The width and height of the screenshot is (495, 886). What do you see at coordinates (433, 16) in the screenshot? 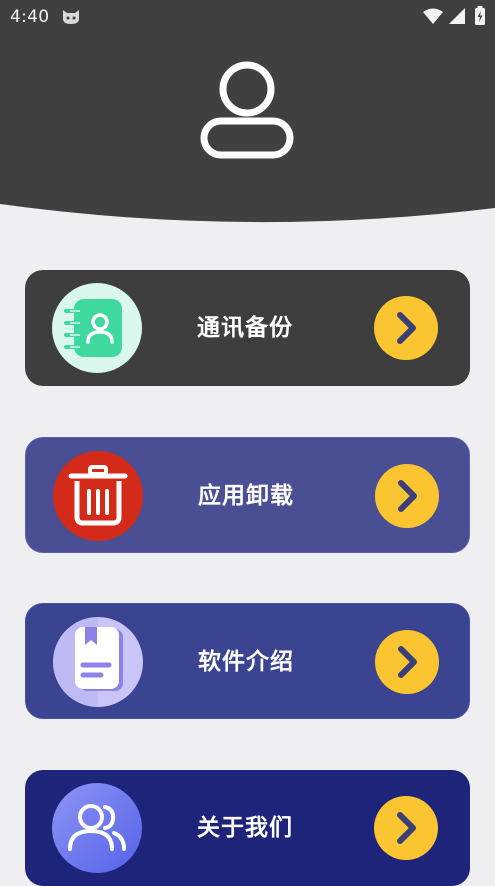
I see `wifi-icon` at bounding box center [433, 16].